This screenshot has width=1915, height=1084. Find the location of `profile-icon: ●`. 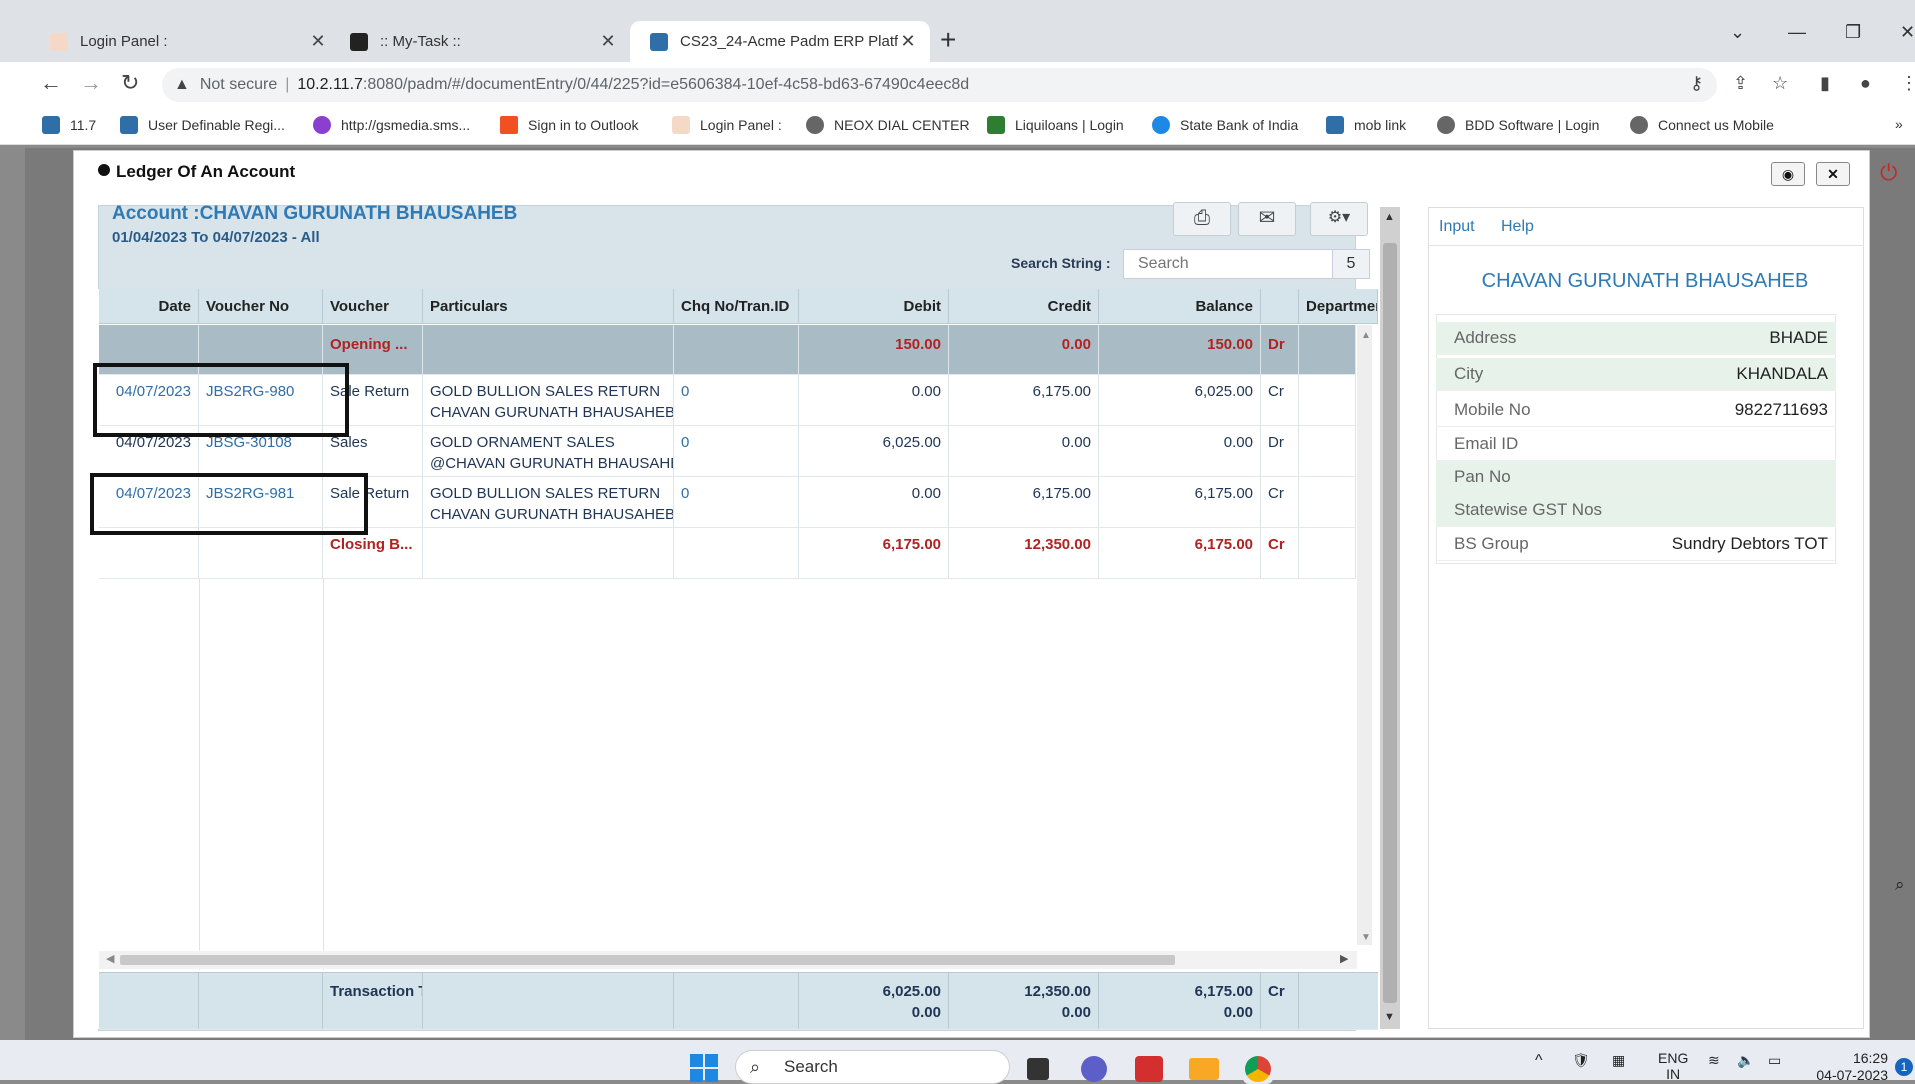

profile-icon: ● is located at coordinates (1865, 83).